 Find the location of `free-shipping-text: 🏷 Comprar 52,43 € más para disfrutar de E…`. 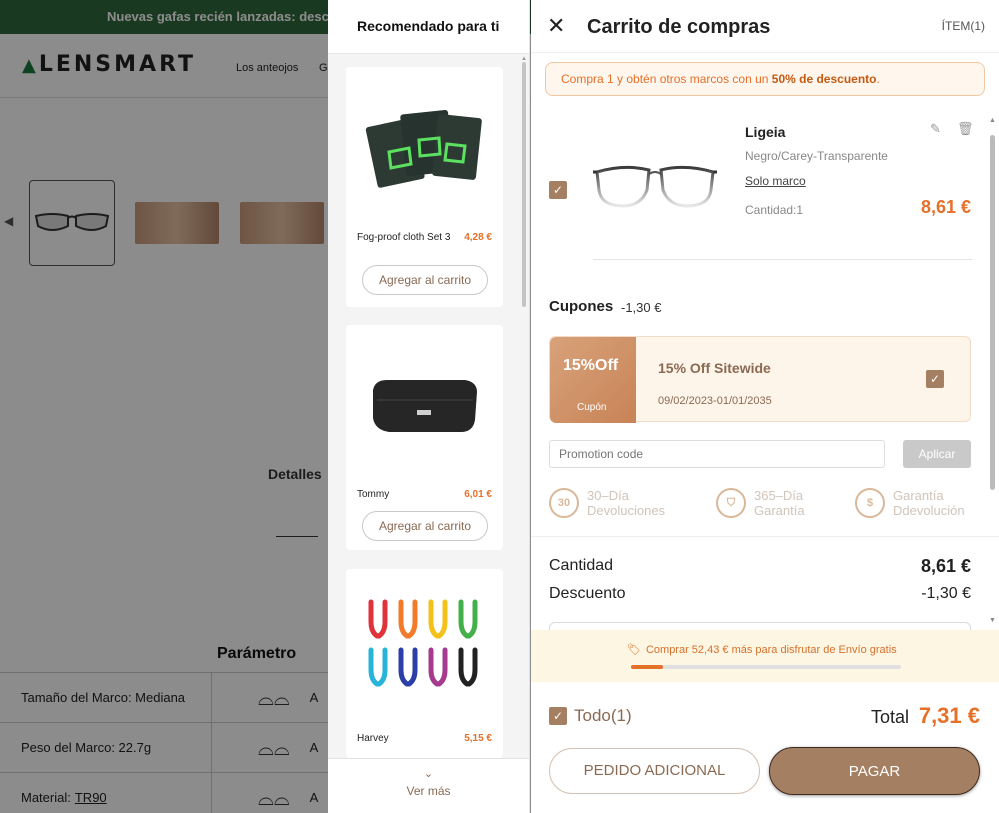

free-shipping-text: 🏷 Comprar 52,43 € más para disfrutar de E… is located at coordinates (762, 650).